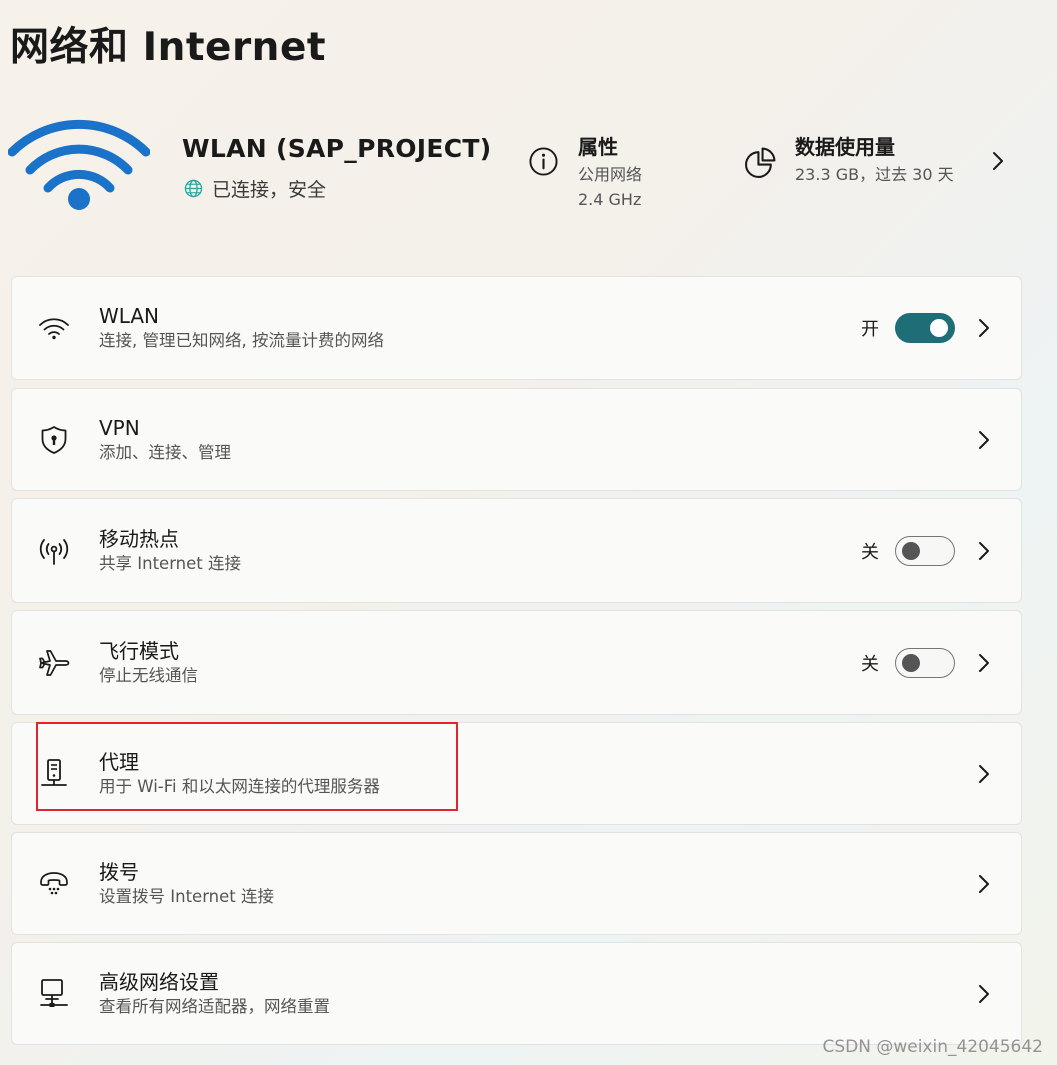  I want to click on properties-title: 属性, so click(598, 147).